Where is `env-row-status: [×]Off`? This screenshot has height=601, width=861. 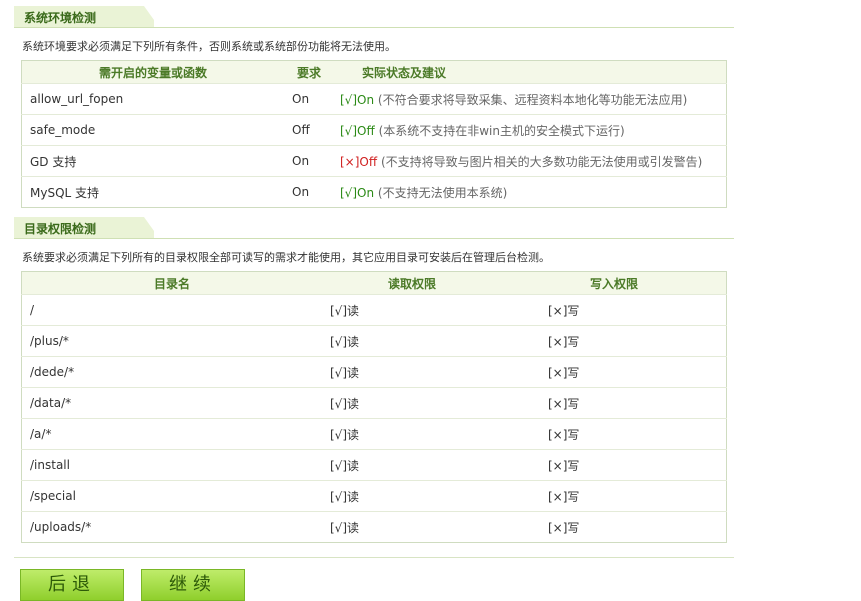 env-row-status: [×]Off is located at coordinates (359, 161).